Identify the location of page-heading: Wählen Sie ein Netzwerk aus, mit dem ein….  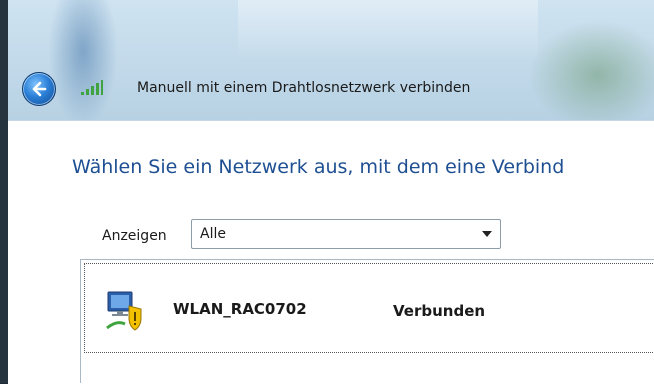
(318, 167).